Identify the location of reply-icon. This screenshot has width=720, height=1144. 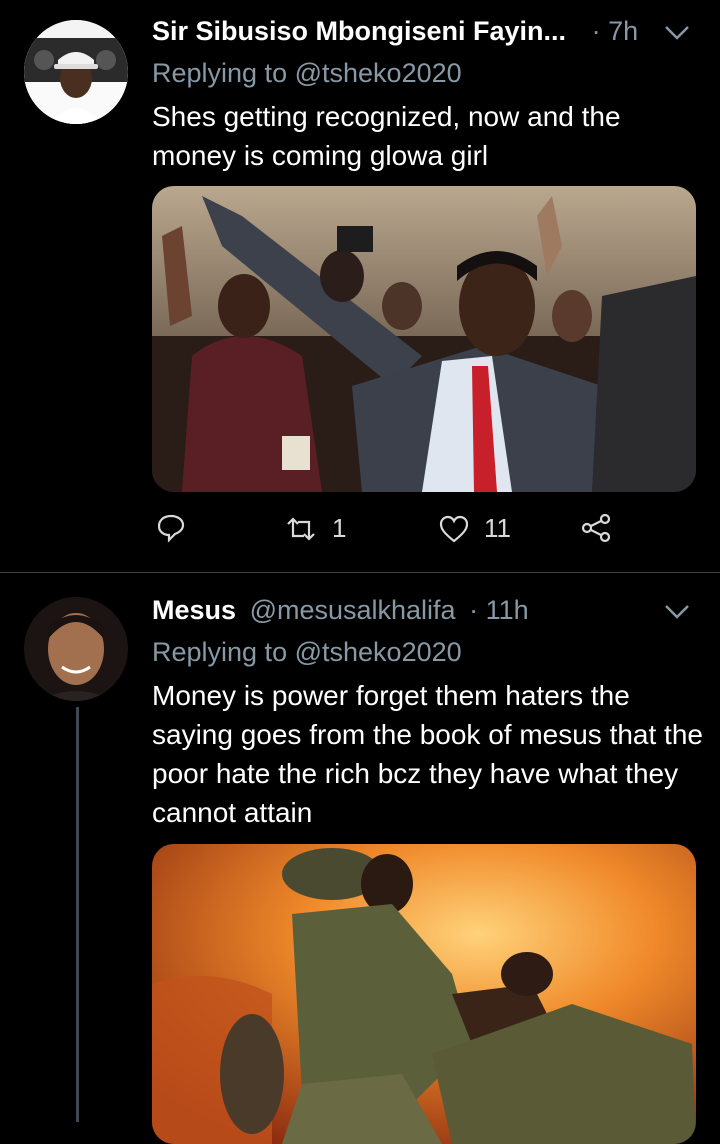
(171, 528).